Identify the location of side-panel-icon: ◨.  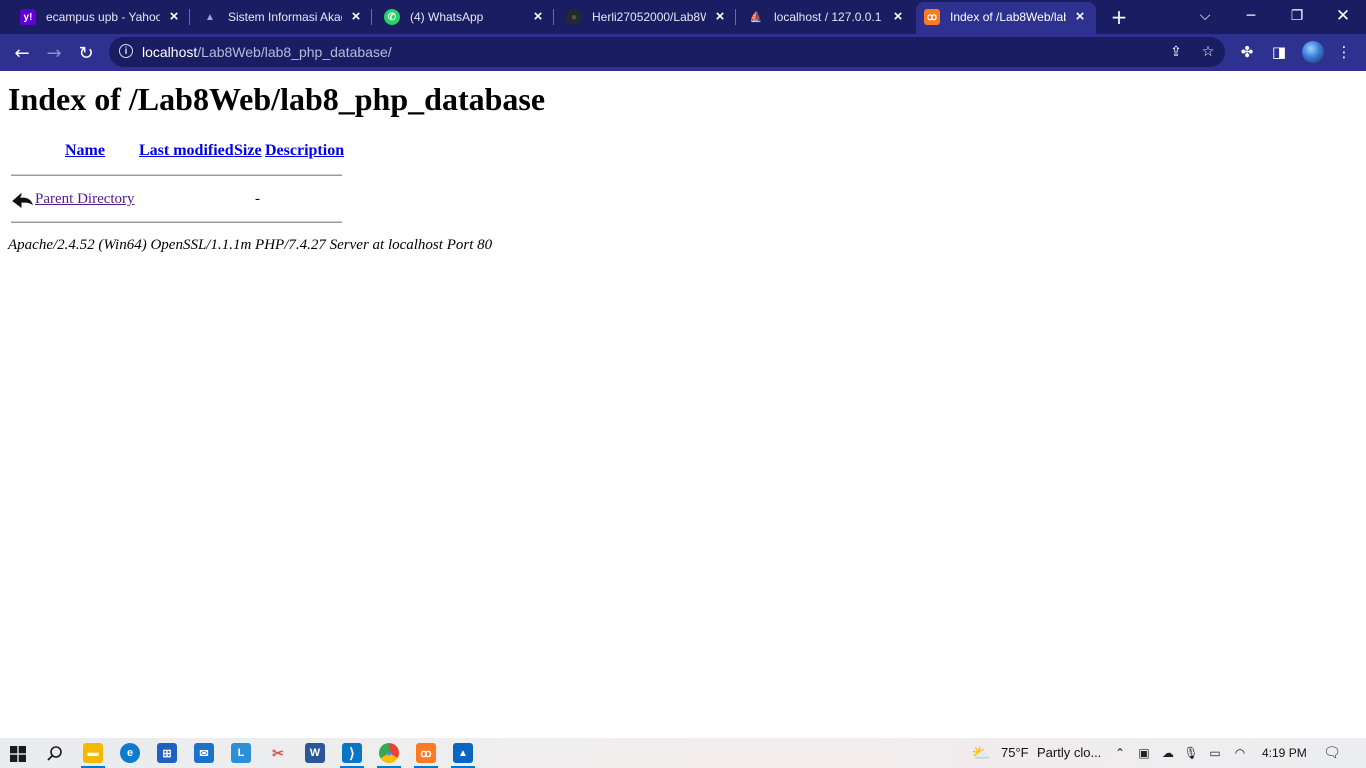
(1279, 52).